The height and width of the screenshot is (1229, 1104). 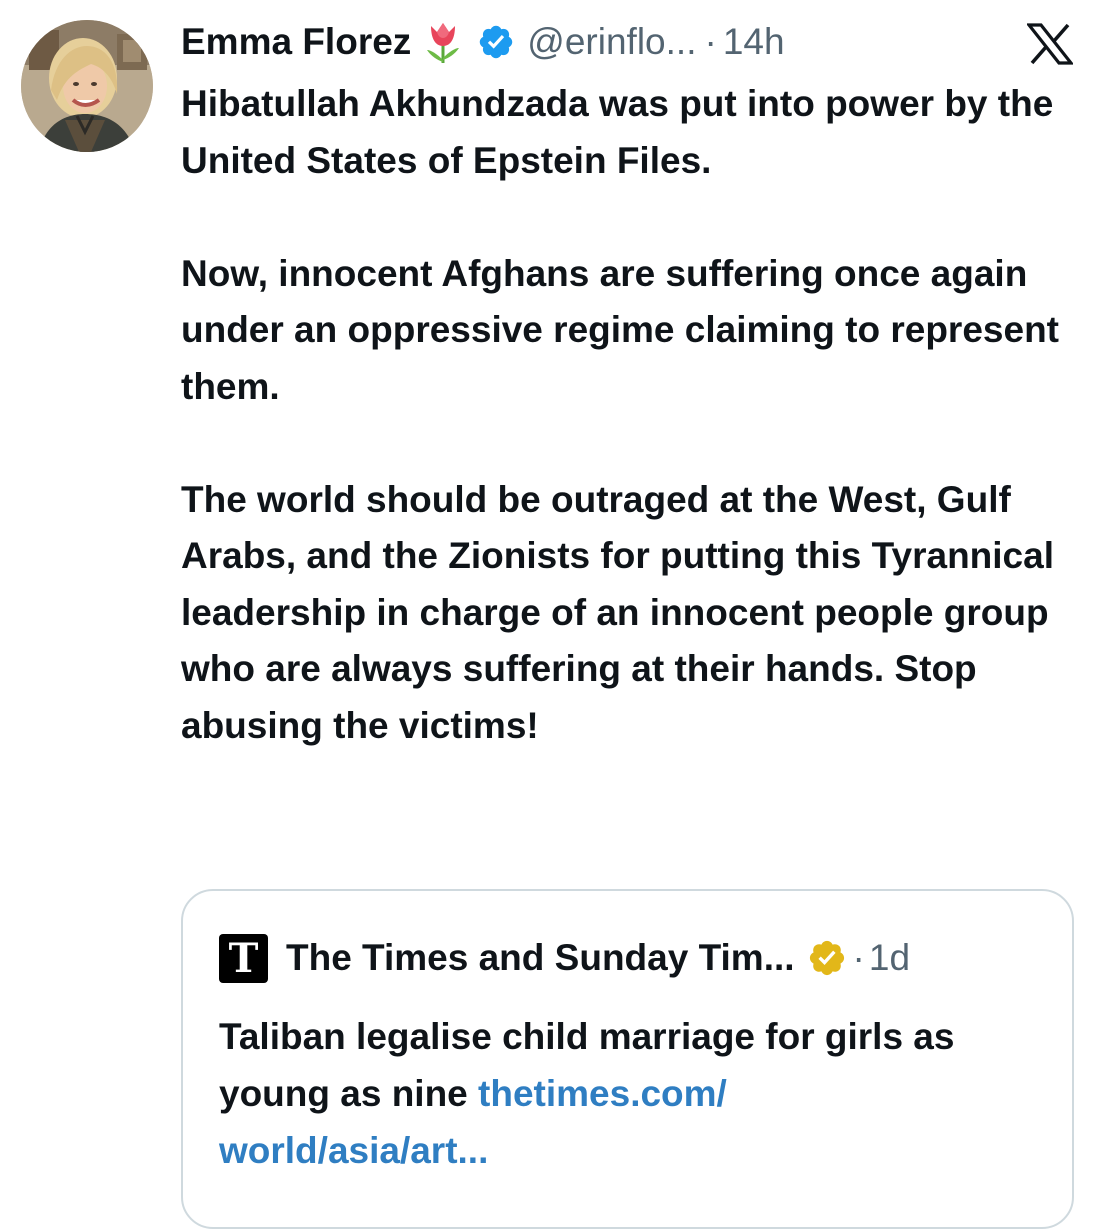 What do you see at coordinates (443, 42) in the screenshot?
I see `tulip-icon` at bounding box center [443, 42].